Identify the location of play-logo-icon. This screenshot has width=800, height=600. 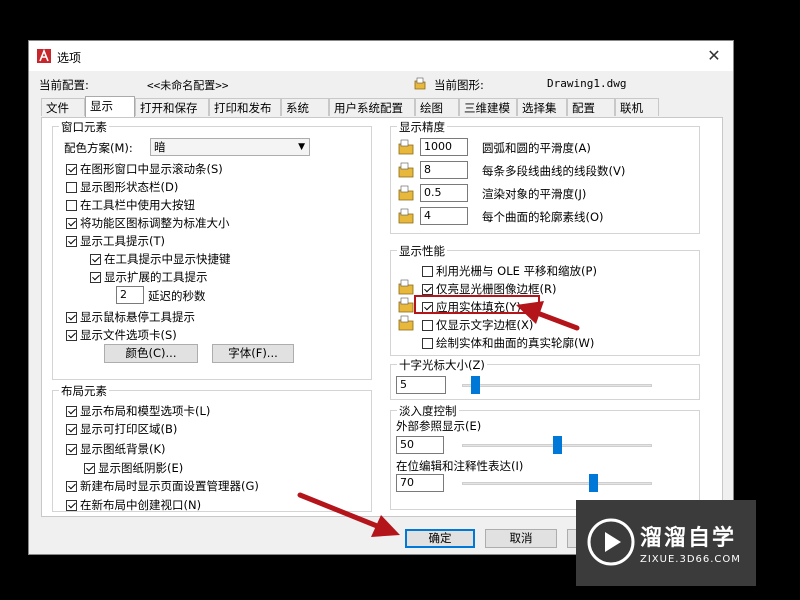
(611, 542).